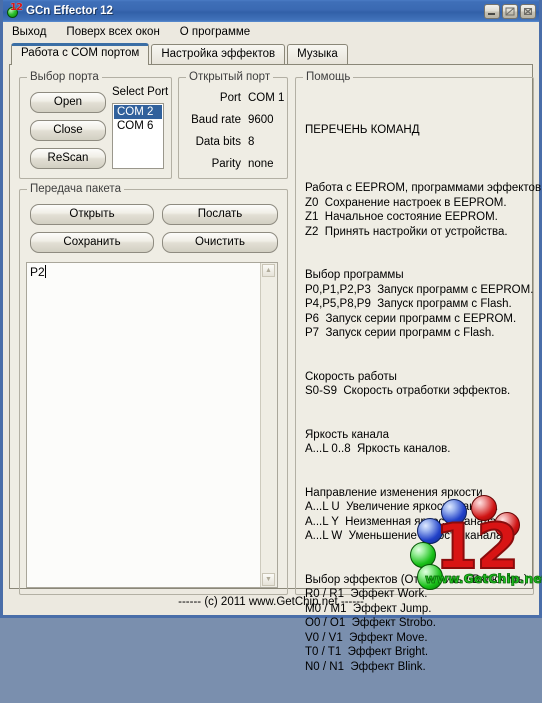  Describe the element at coordinates (378, 449) in the screenshot. I see `help-line: A...L 0..8 Яркость каналов.` at that location.